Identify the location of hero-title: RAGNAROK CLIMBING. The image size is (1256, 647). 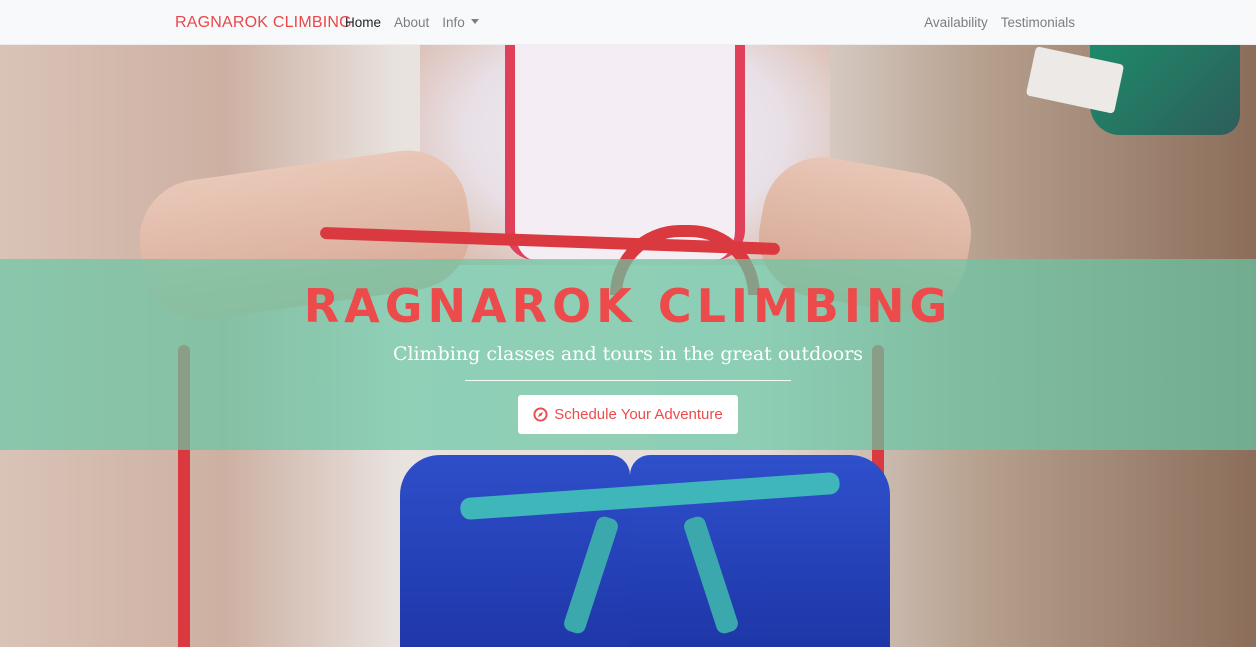
(628, 306).